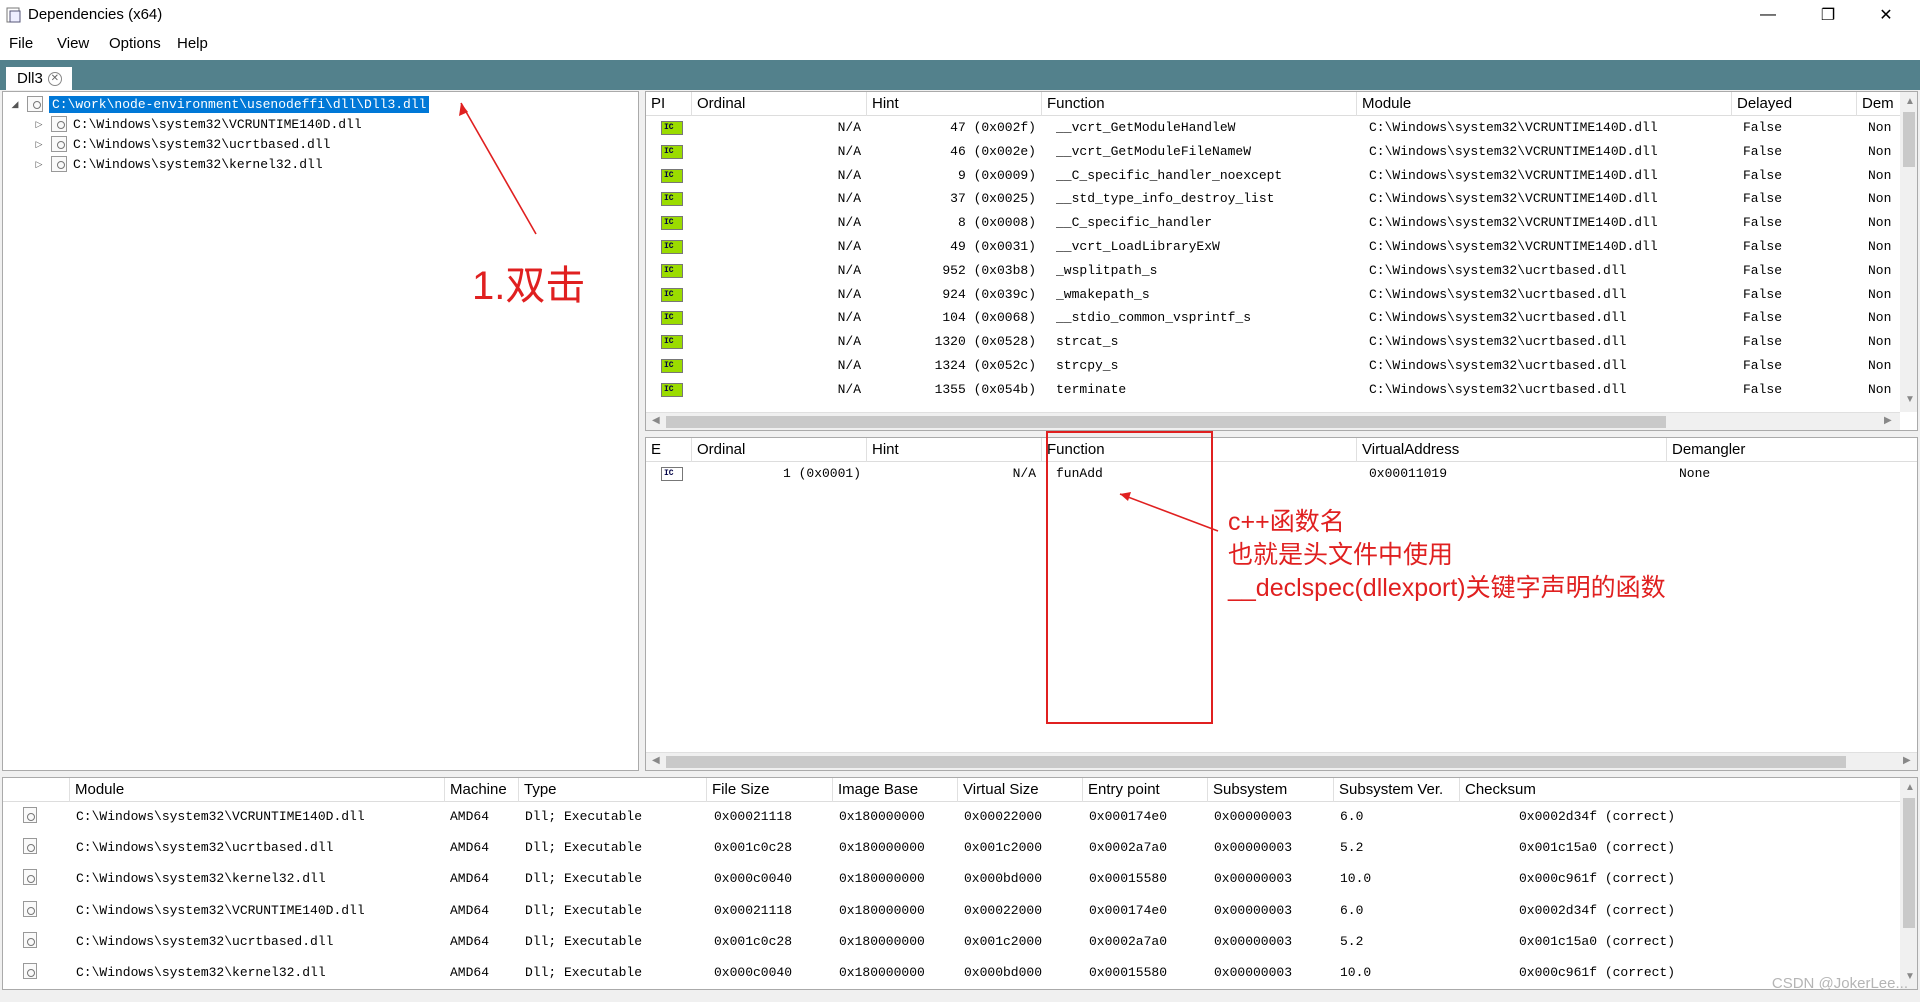  Describe the element at coordinates (769, 790) in the screenshot. I see `col-file-size: File Size` at that location.